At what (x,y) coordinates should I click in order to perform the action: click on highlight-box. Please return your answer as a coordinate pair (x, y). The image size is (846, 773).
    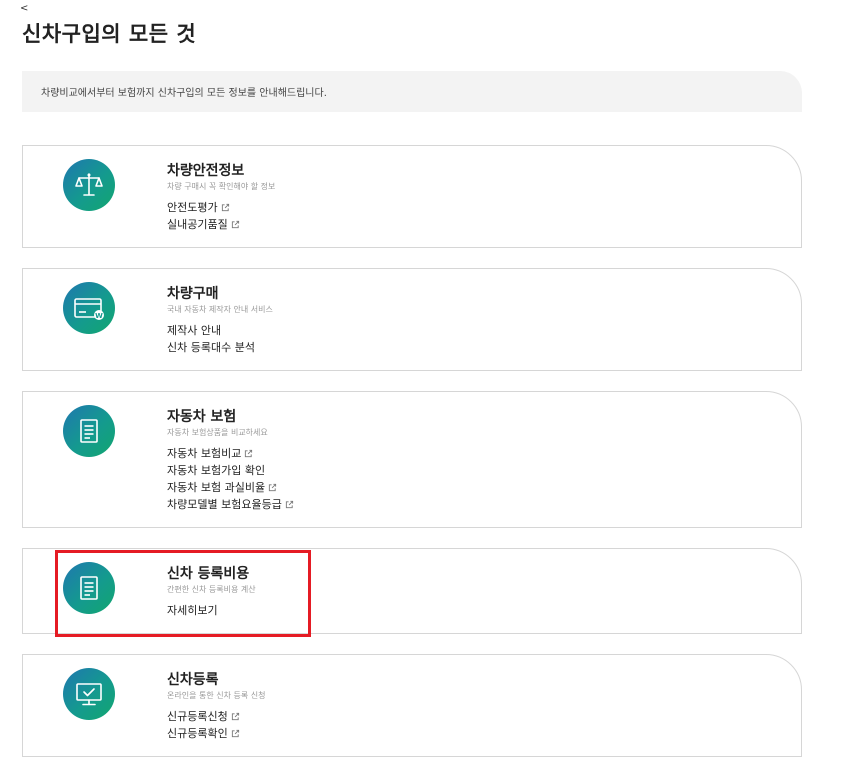
    Looking at the image, I should click on (183, 593).